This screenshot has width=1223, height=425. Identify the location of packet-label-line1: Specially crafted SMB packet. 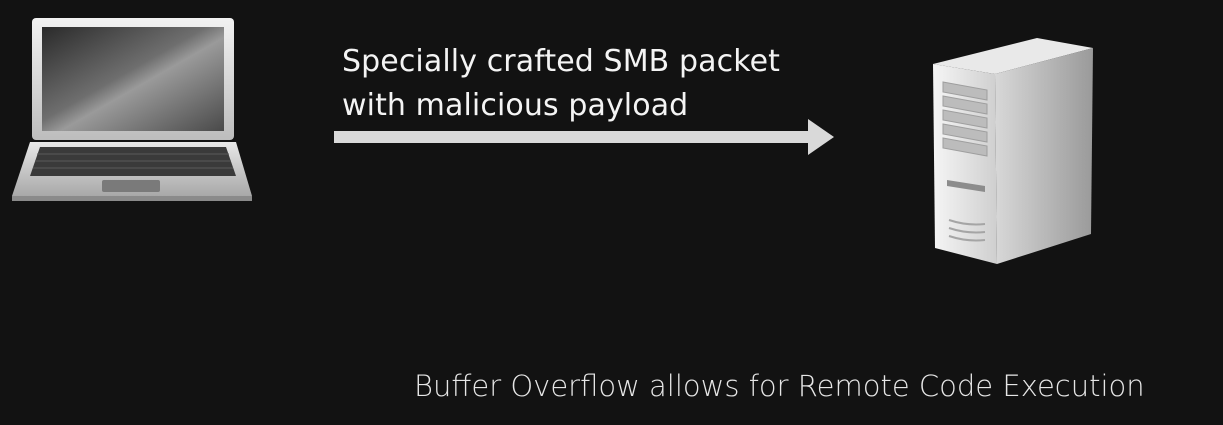
(561, 61).